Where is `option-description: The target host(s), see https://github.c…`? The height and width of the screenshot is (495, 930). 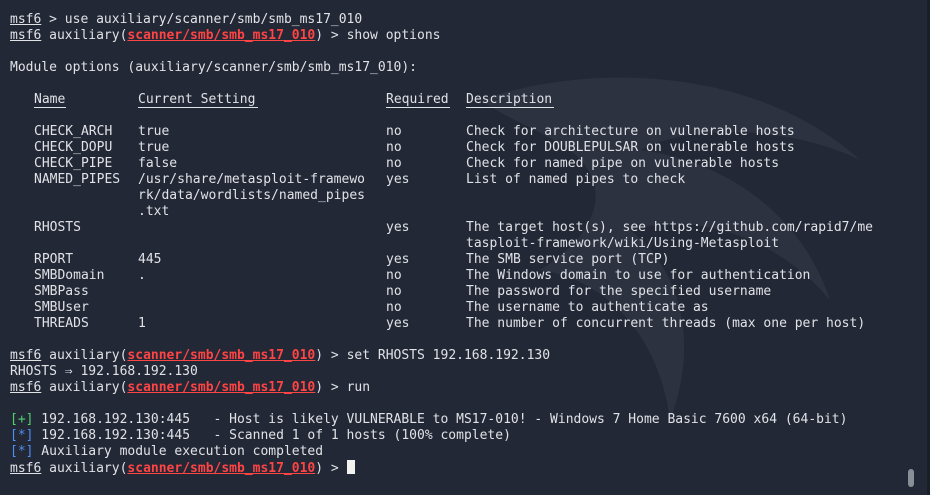
option-description: The target host(s), see https://github.c… is located at coordinates (669, 227).